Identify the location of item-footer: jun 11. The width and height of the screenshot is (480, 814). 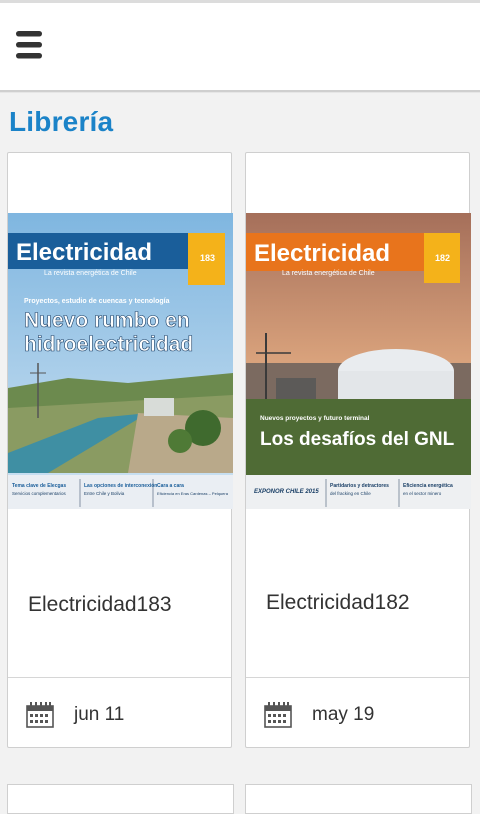
(119, 712).